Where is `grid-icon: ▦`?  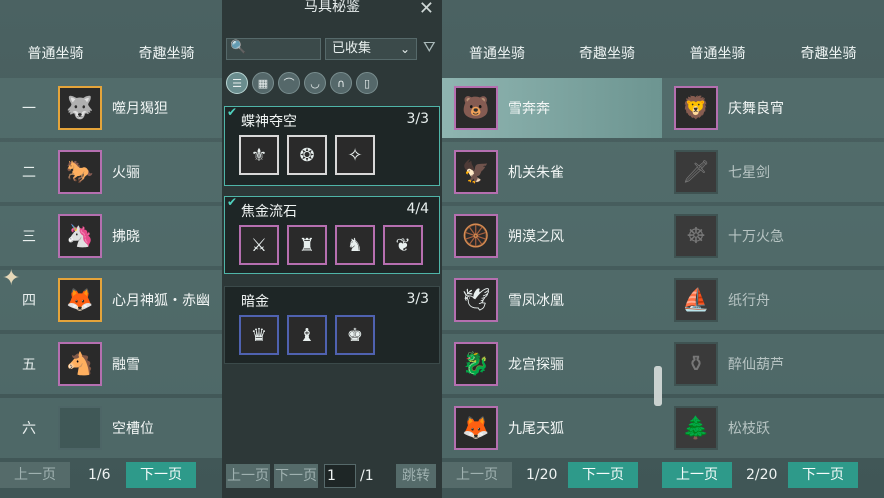 grid-icon: ▦ is located at coordinates (263, 83).